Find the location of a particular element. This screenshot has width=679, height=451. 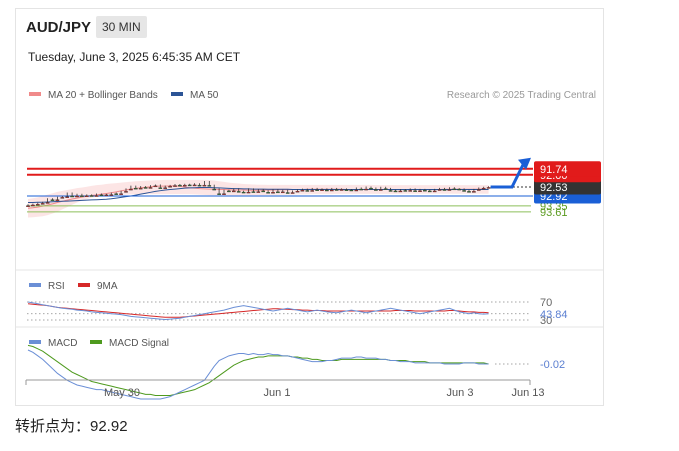

last-price-label: 92.53 is located at coordinates (554, 188).